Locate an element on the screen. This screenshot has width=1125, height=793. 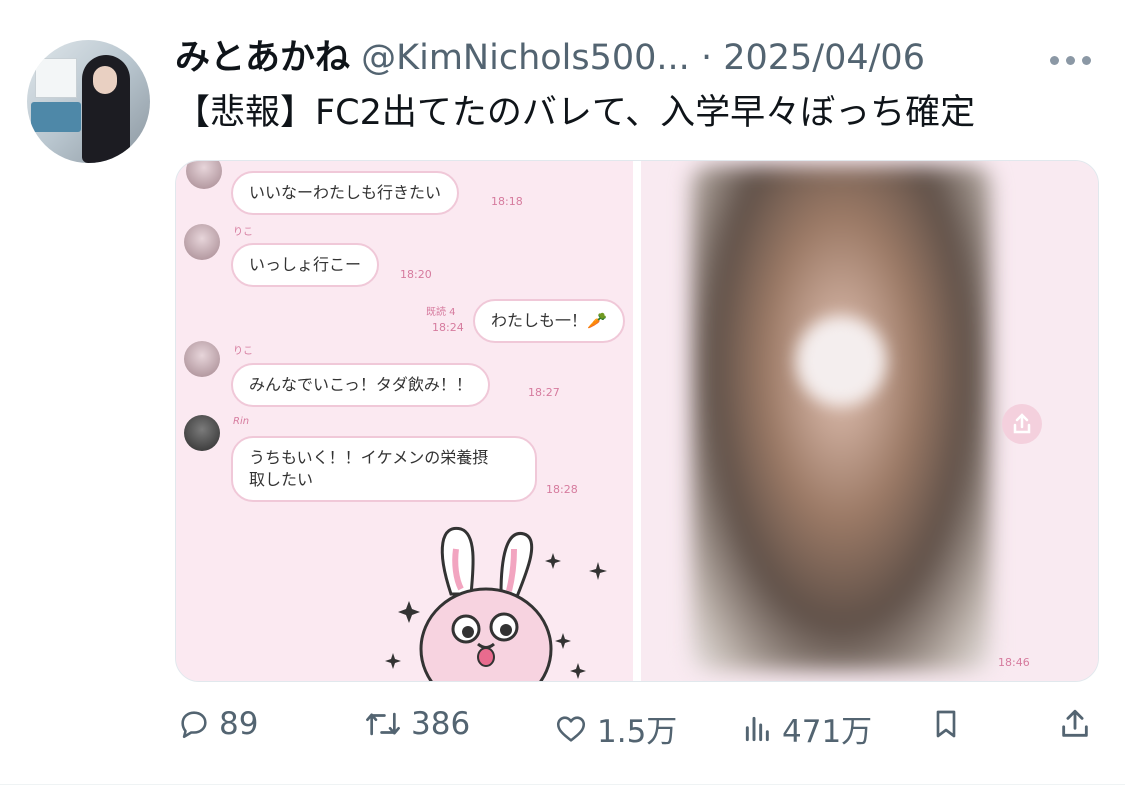
avatar-face is located at coordinates (105, 80).